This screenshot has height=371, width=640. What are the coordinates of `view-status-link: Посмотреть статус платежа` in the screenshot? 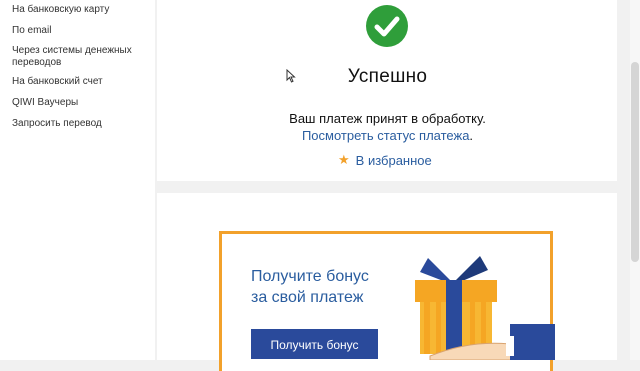 It's located at (385, 135).